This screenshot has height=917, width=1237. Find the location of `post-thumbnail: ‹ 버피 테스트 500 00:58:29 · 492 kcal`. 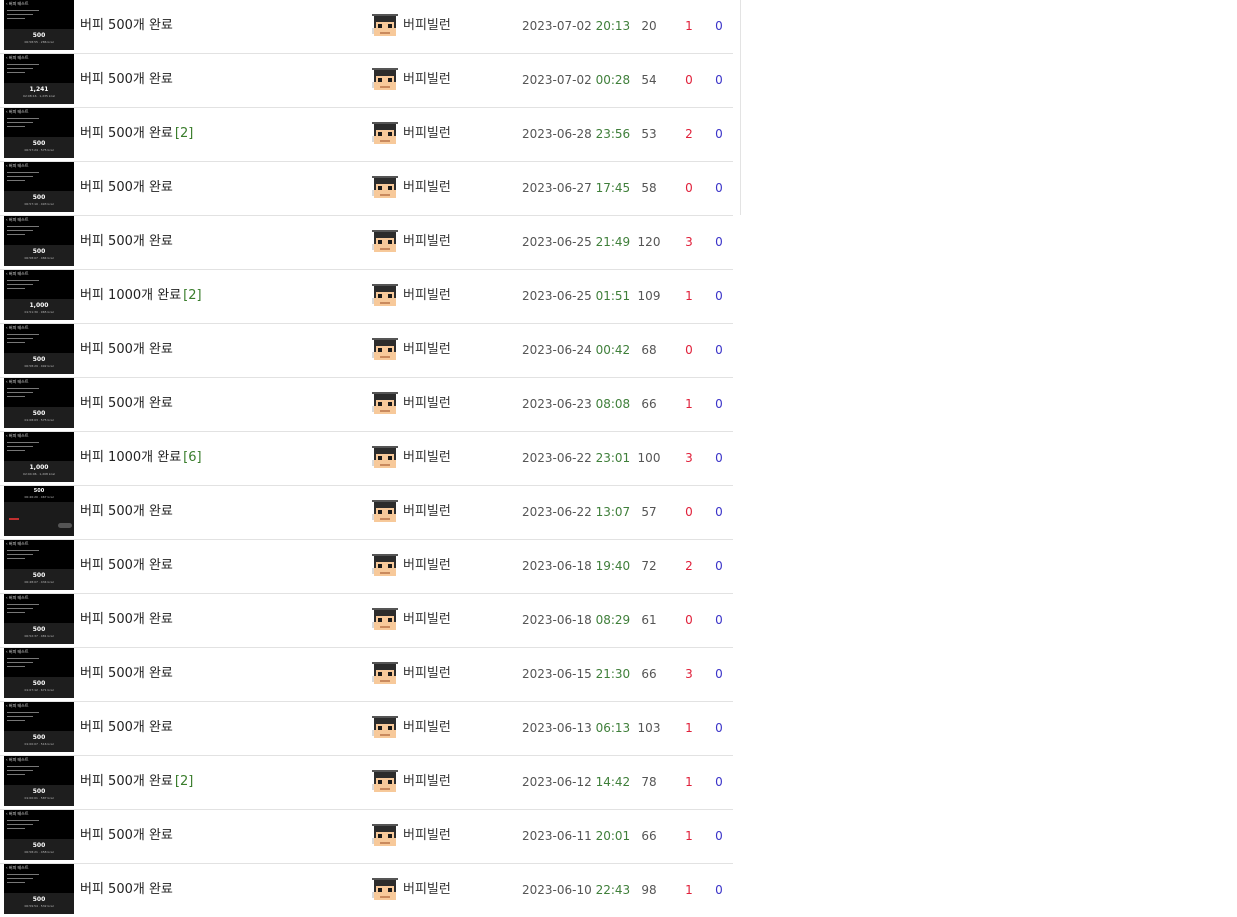

post-thumbnail: ‹ 버피 테스트 500 00:58:29 · 492 kcal is located at coordinates (39, 349).